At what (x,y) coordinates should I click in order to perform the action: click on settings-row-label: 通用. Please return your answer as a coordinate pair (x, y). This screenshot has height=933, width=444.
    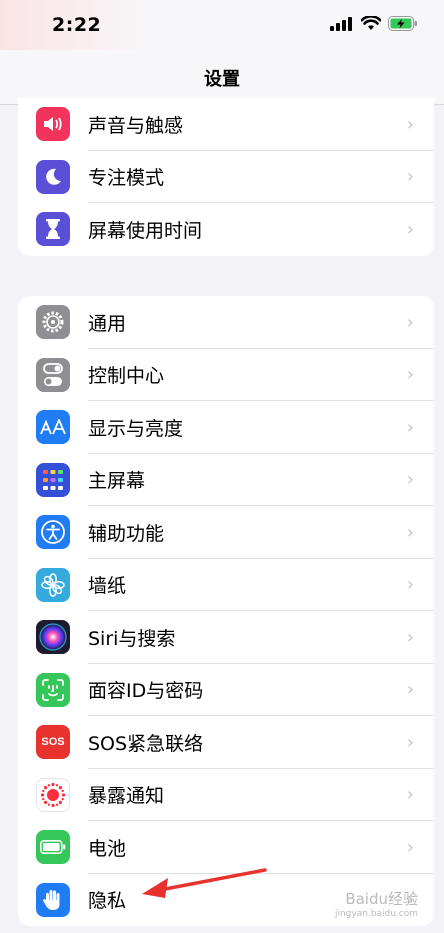
    Looking at the image, I should click on (107, 323).